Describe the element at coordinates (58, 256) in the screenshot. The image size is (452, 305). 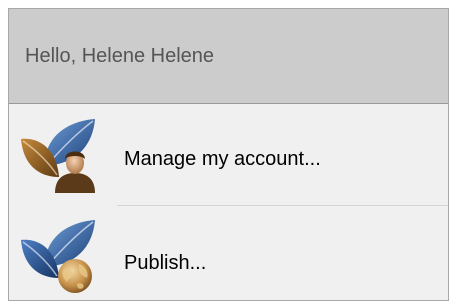
I see `leaf-globe-icon` at that location.